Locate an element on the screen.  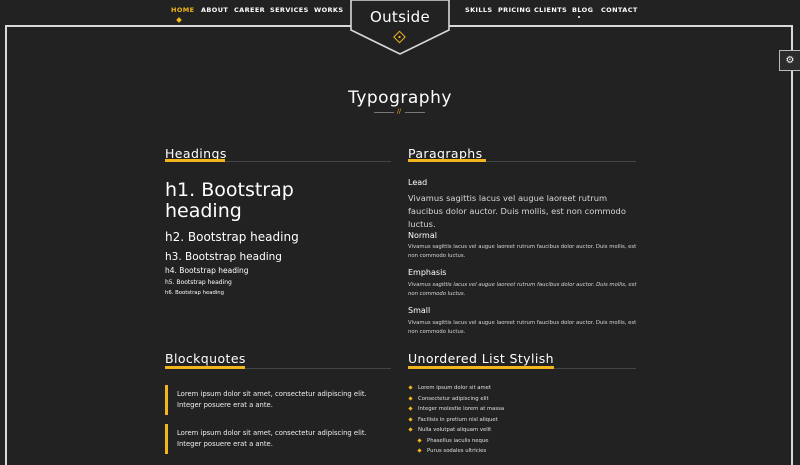
list-item-nested: Phasellus iaculis neque is located at coordinates (453, 441).